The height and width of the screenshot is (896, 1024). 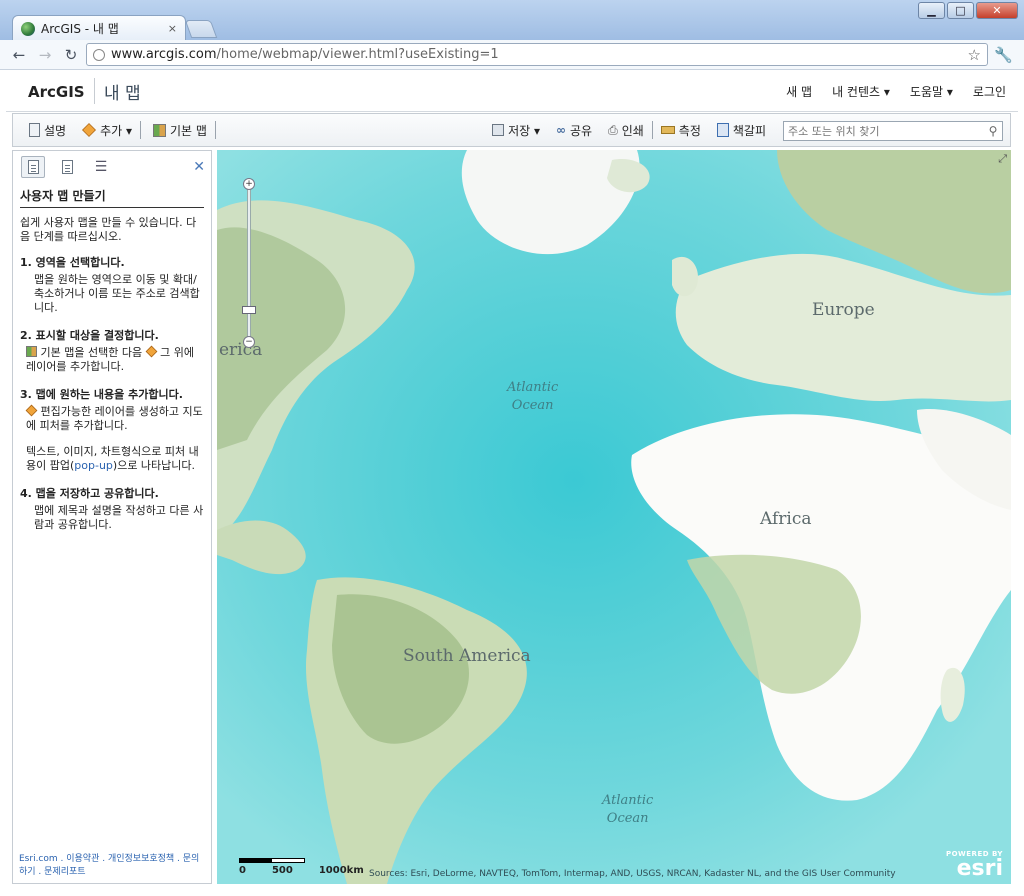 I want to click on content-doc-icon, so click(x=67, y=167).